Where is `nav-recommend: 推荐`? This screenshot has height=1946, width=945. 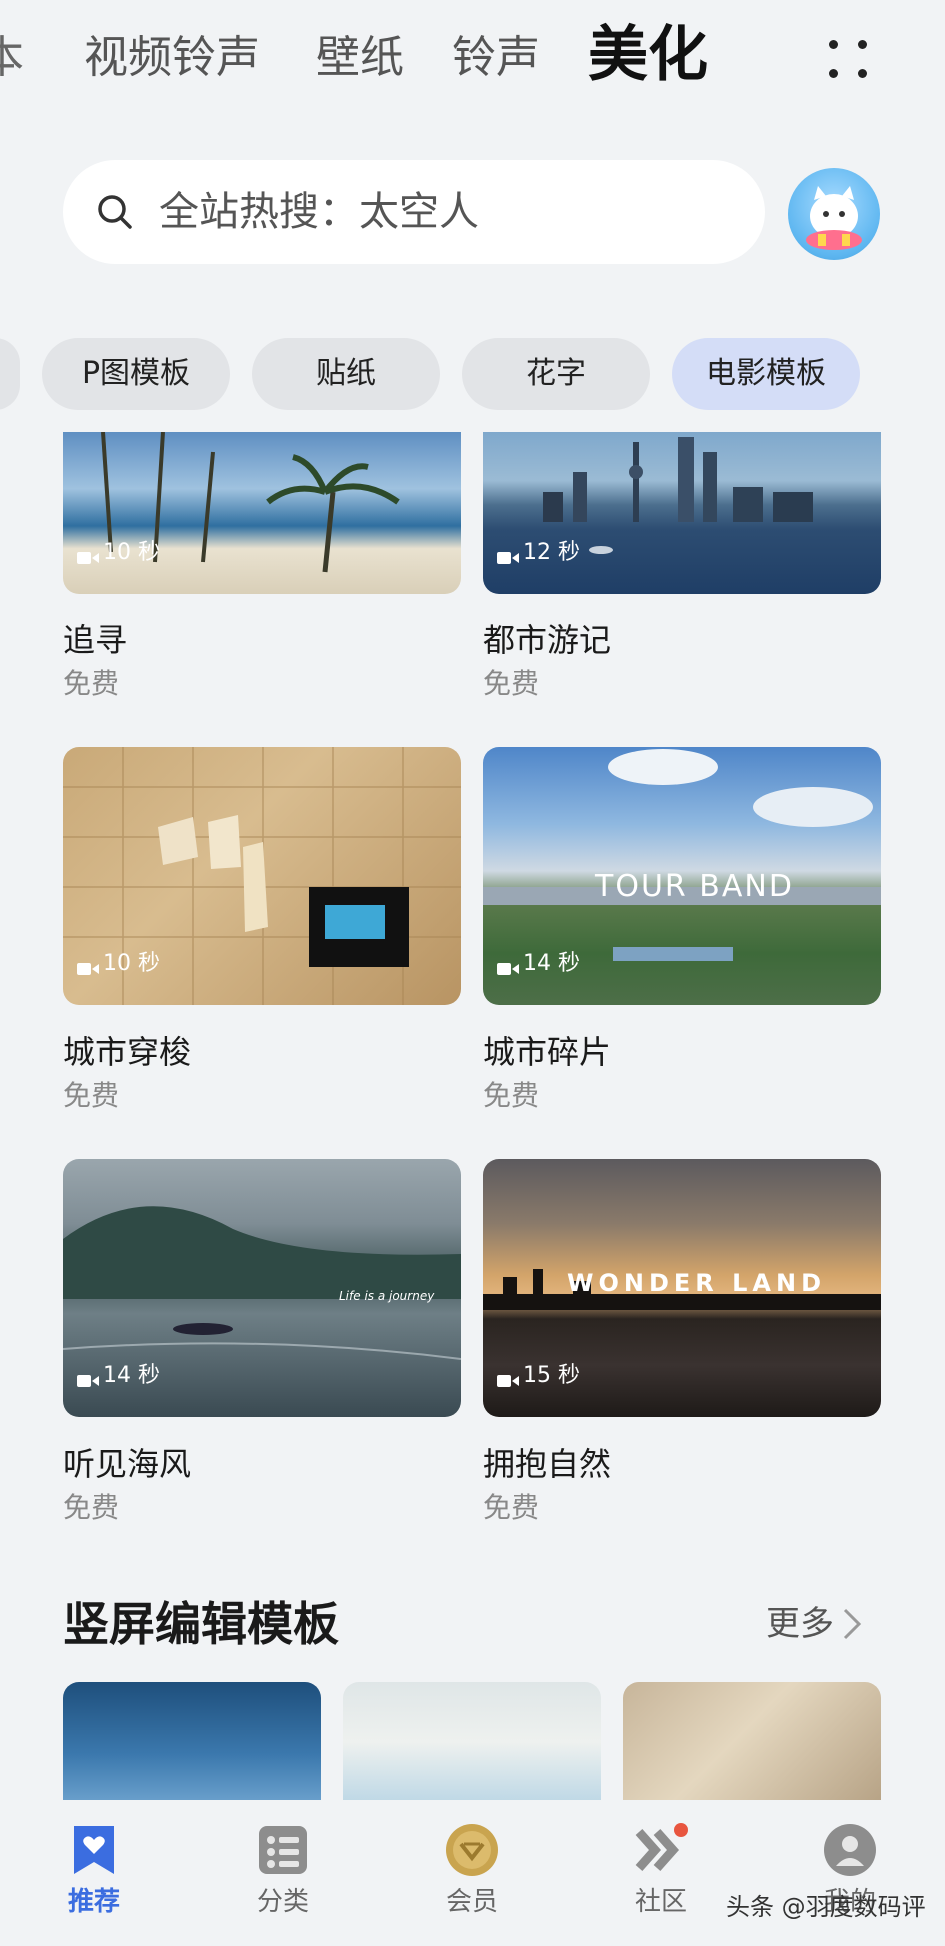
nav-recommend: 推荐 is located at coordinates (94, 1870).